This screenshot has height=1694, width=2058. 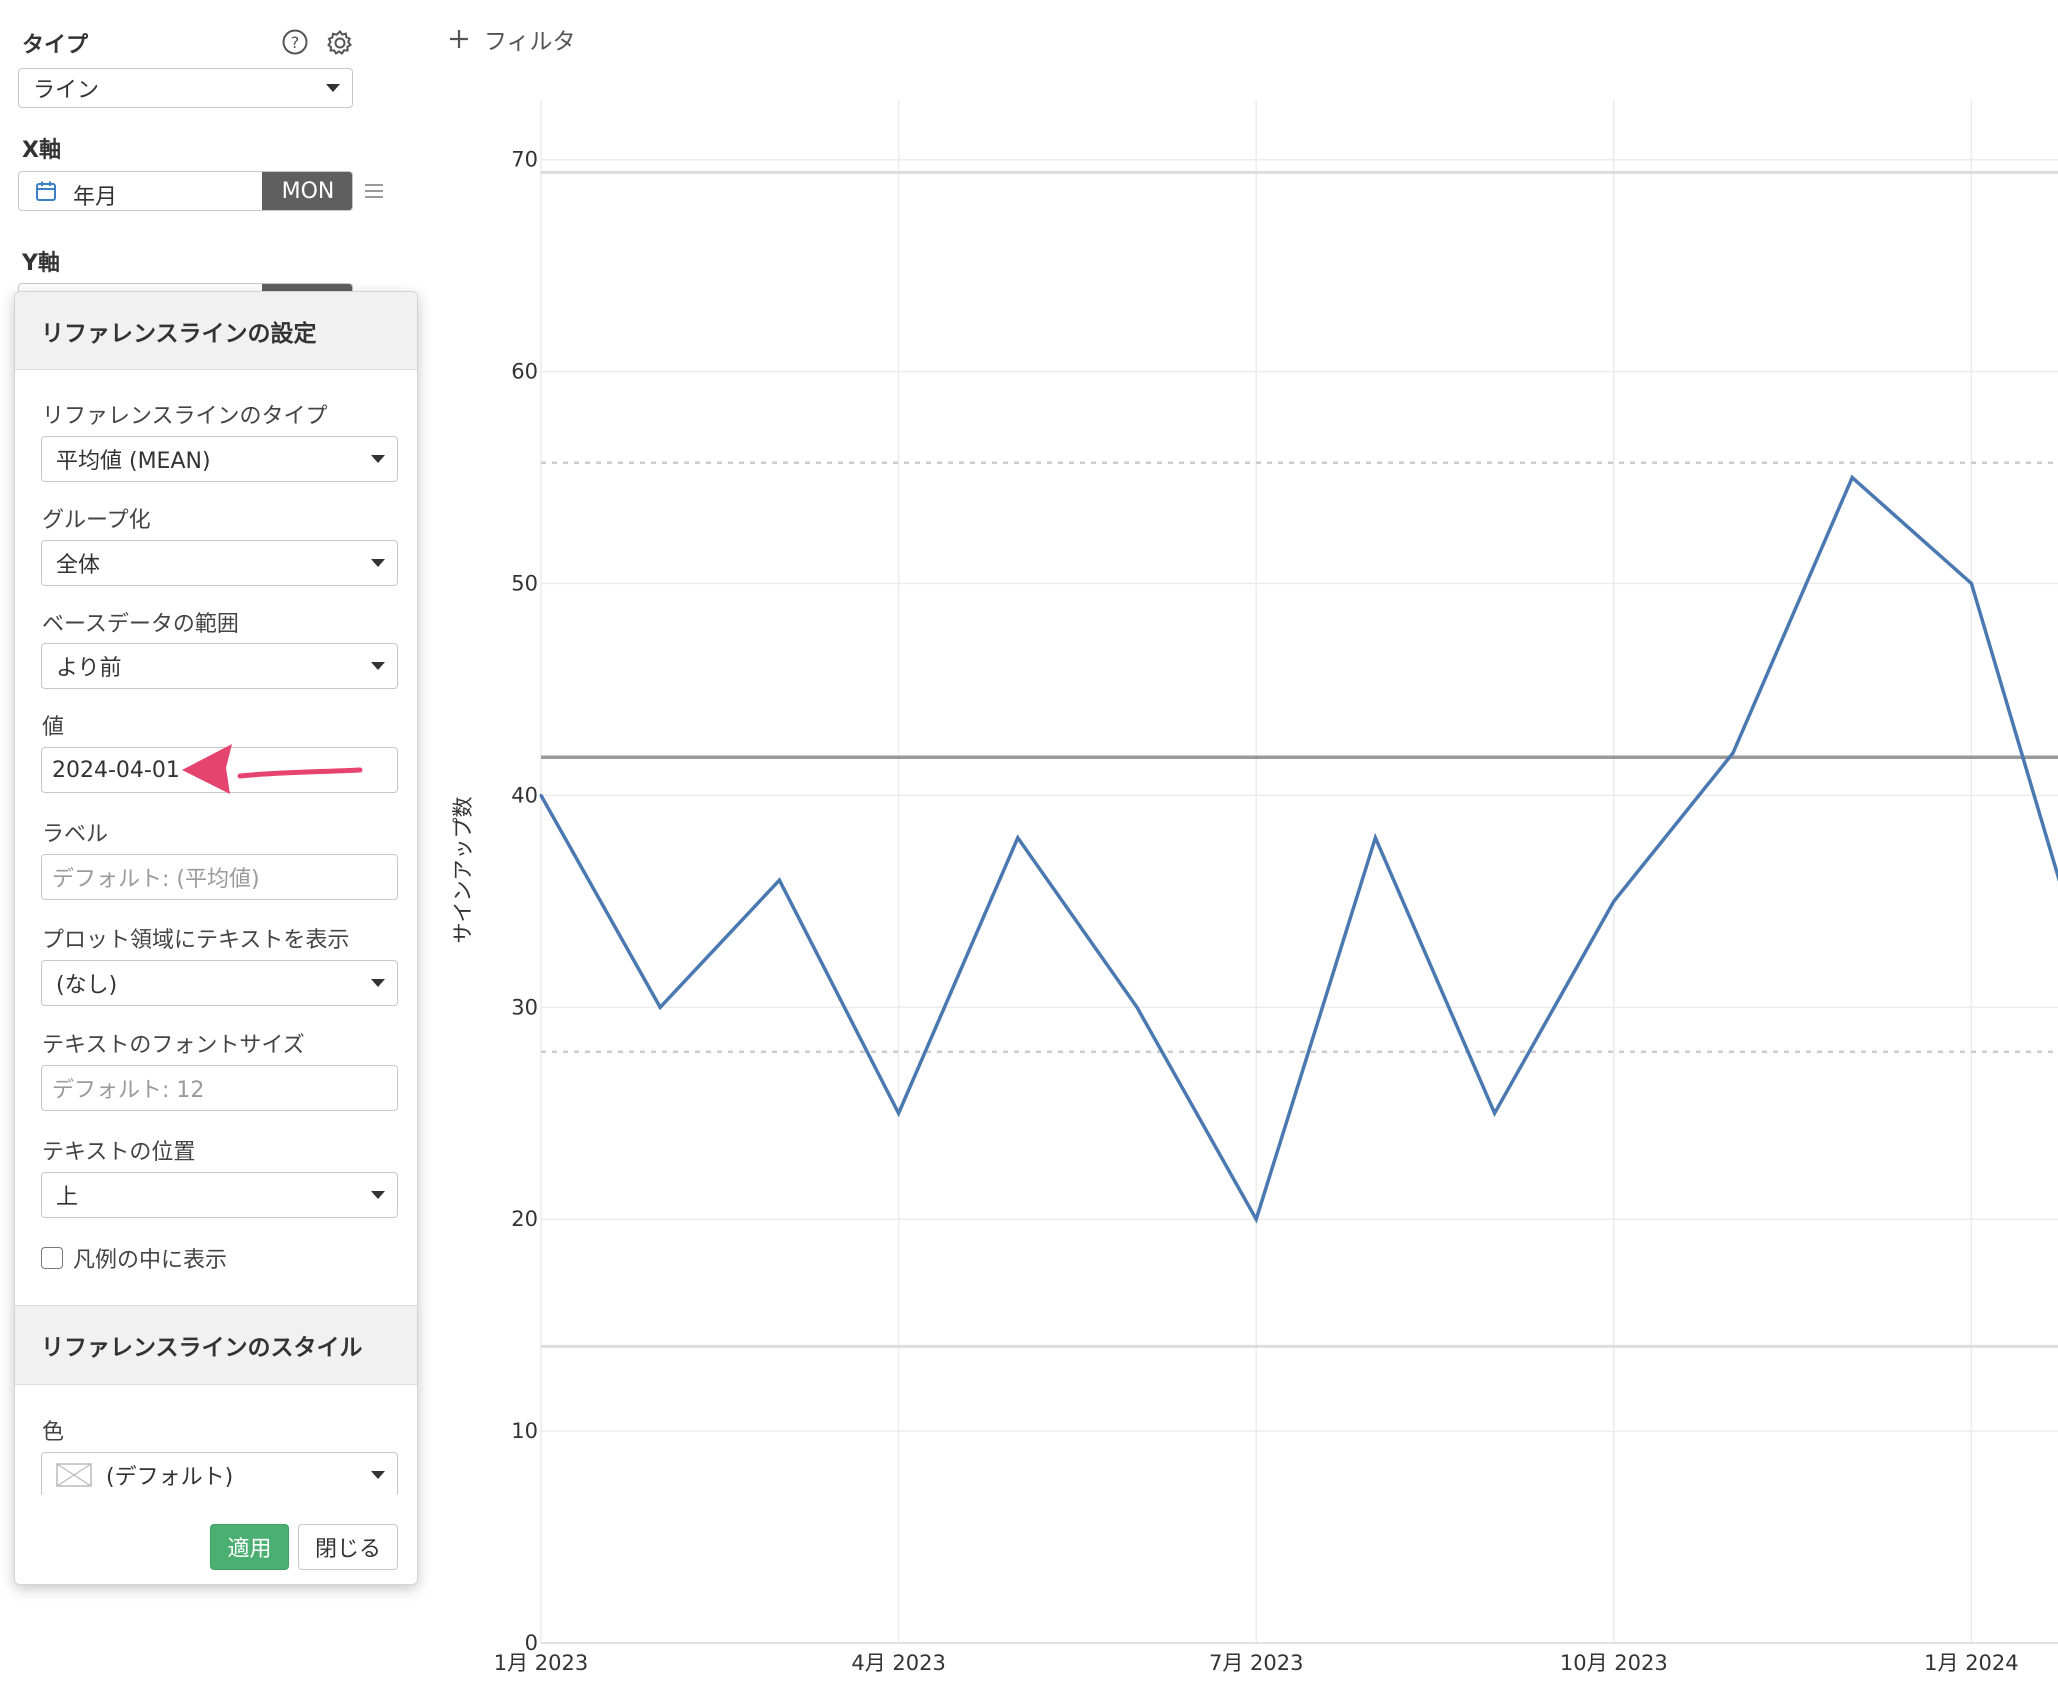 What do you see at coordinates (249, 1547) in the screenshot?
I see `apply-button: 適用` at bounding box center [249, 1547].